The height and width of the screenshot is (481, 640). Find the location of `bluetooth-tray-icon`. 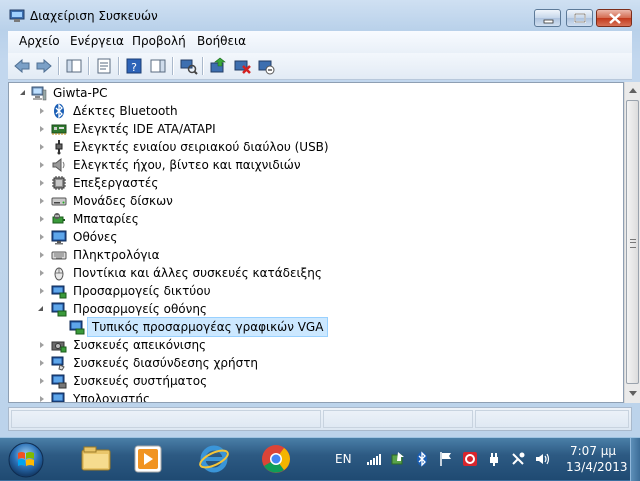

bluetooth-tray-icon is located at coordinates (422, 459).